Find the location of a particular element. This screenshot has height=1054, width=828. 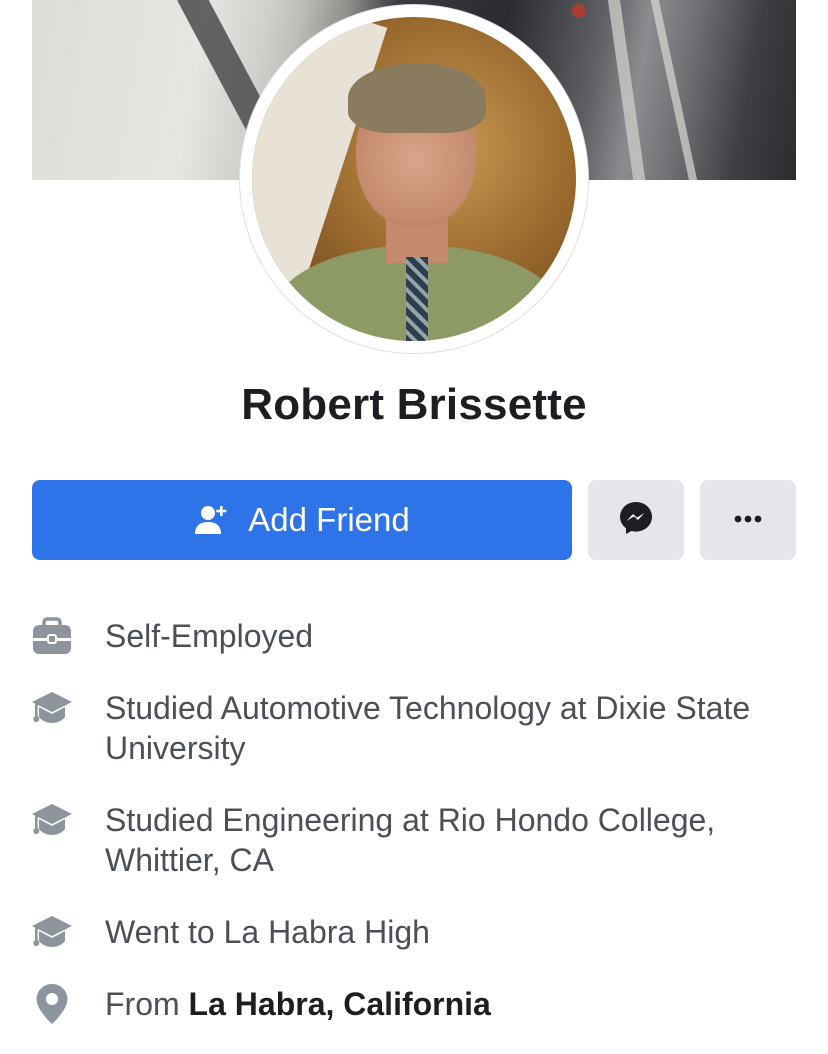

briefcase-icon is located at coordinates (52, 636).